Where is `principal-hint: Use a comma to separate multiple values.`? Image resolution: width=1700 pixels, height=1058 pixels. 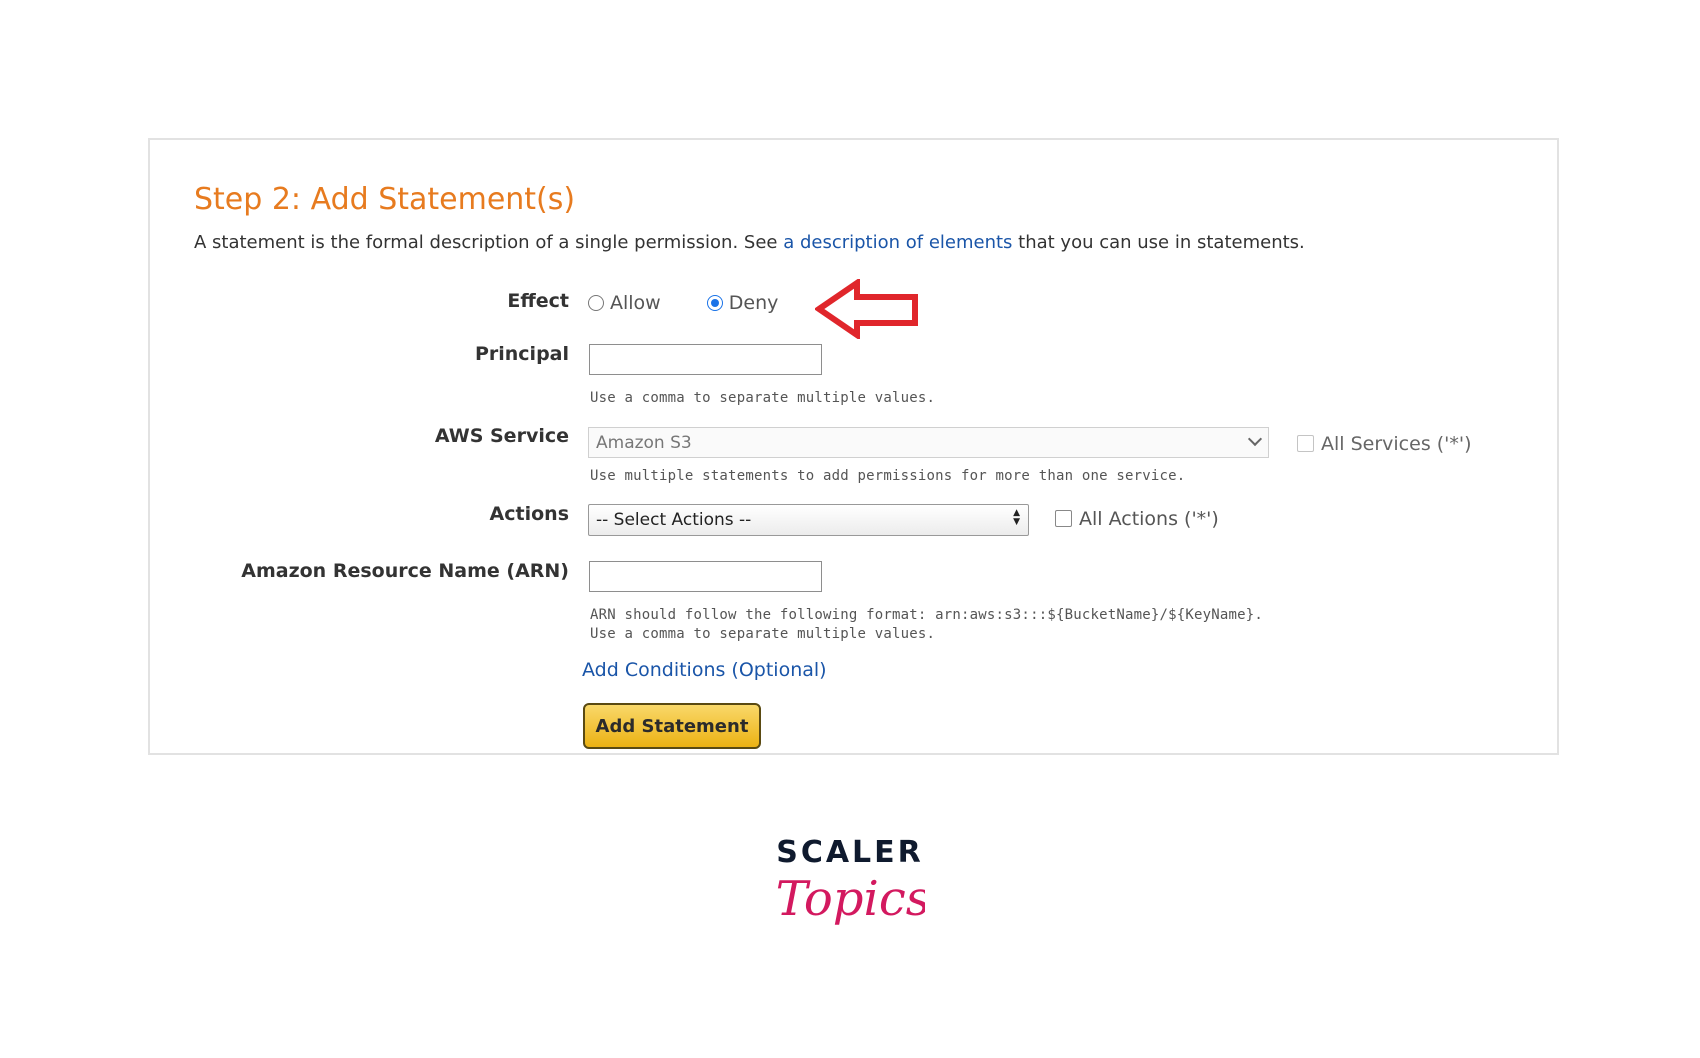 principal-hint: Use a comma to separate multiple values. is located at coordinates (763, 398).